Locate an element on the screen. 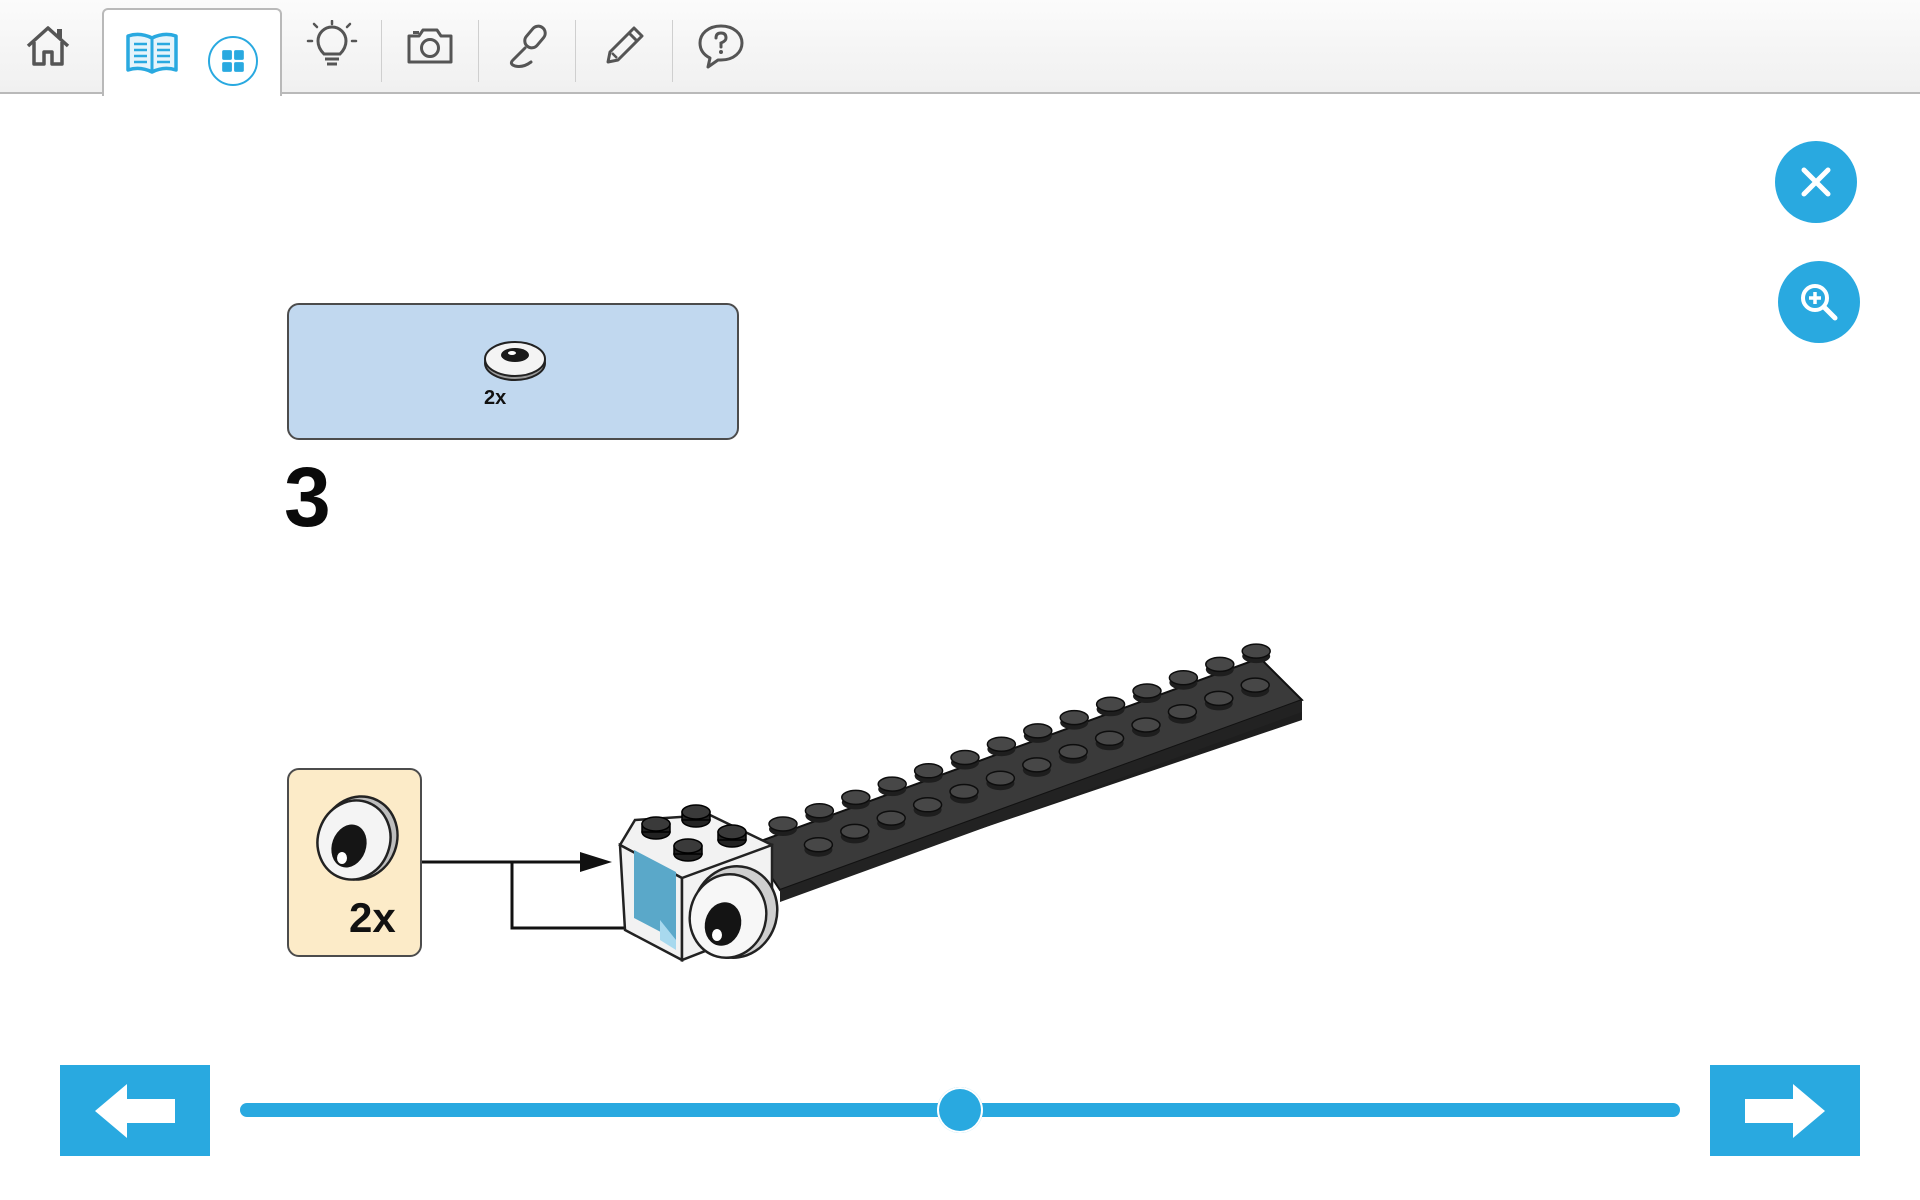 Image resolution: width=1920 pixels, height=1200 pixels. parts-quantity: 2x is located at coordinates (495, 398).